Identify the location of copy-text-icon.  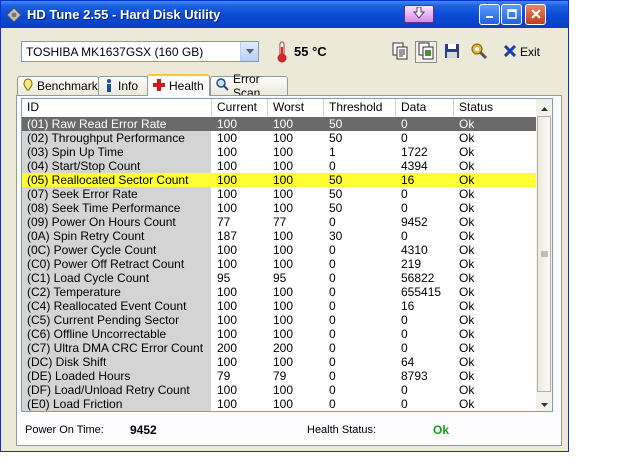
(400, 52).